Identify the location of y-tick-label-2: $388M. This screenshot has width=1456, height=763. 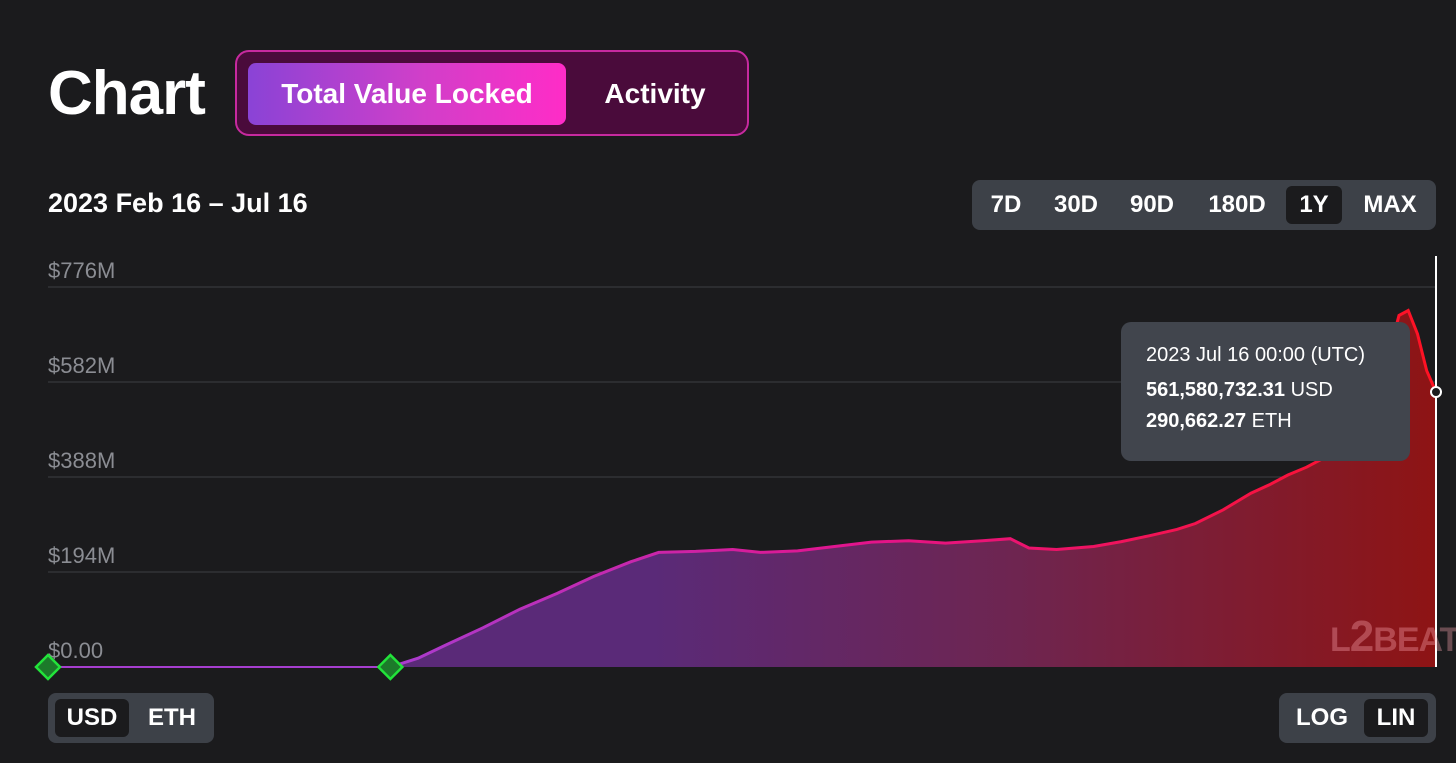
(81, 460).